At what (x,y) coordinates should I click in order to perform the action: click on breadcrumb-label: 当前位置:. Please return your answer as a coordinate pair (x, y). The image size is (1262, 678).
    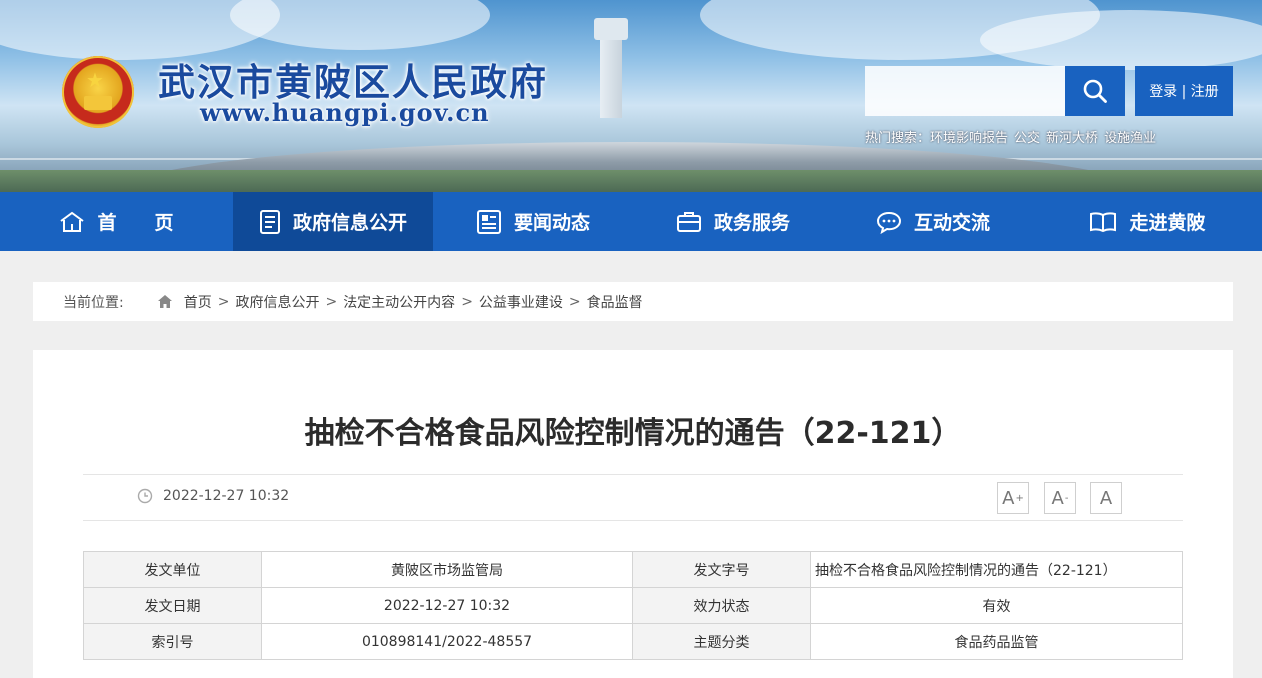
    Looking at the image, I should click on (93, 302).